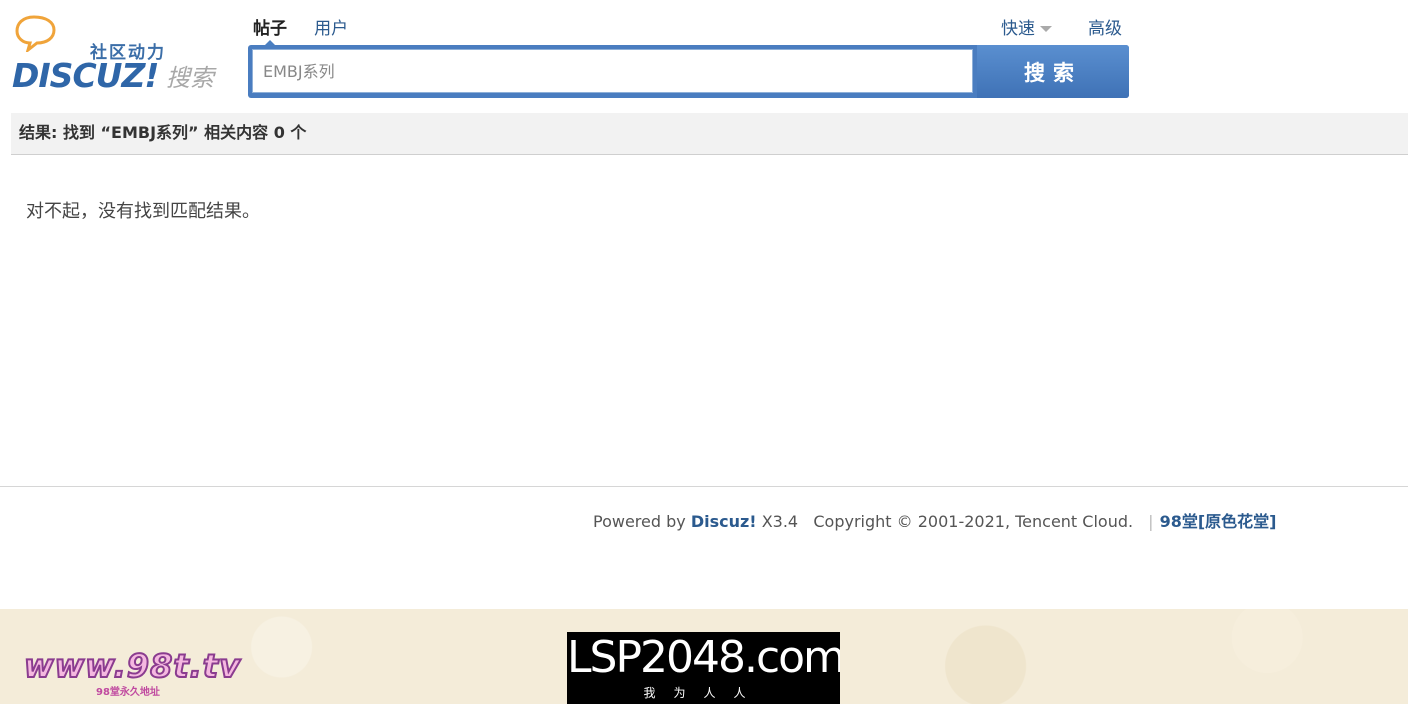 The height and width of the screenshot is (704, 1408). What do you see at coordinates (639, 521) in the screenshot?
I see `powered-by-text: Powered by` at bounding box center [639, 521].